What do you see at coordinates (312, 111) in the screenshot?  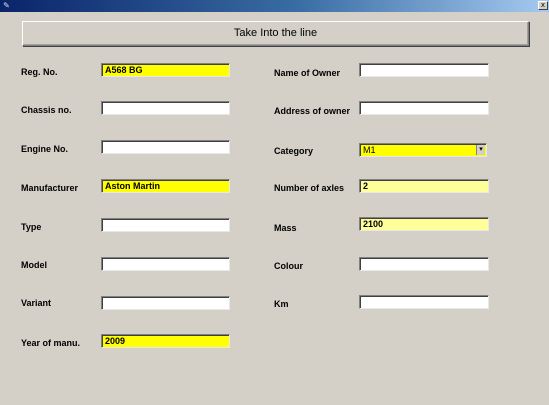 I see `address-of-owner-label: Address of owner` at bounding box center [312, 111].